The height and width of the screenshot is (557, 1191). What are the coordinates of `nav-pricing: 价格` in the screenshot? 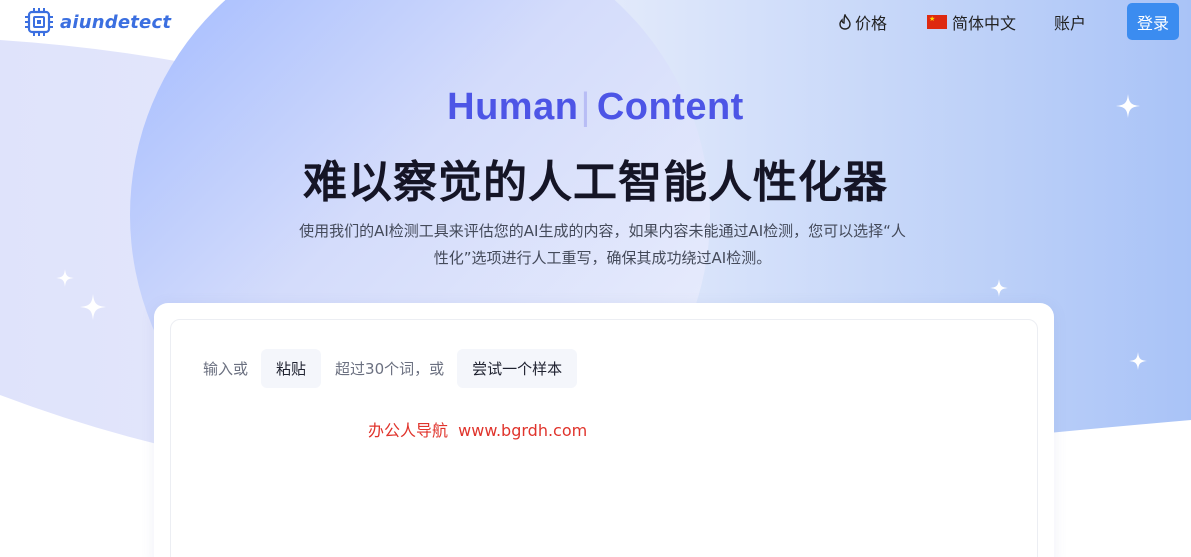 It's located at (862, 22).